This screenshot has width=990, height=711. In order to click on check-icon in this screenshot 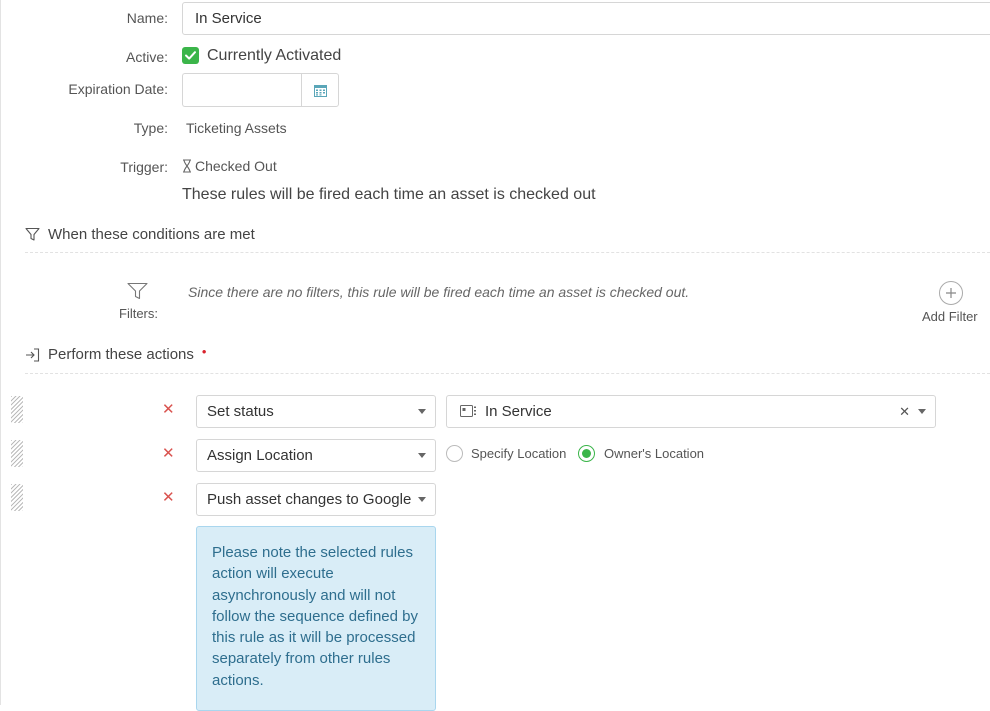, I will do `click(190, 55)`.